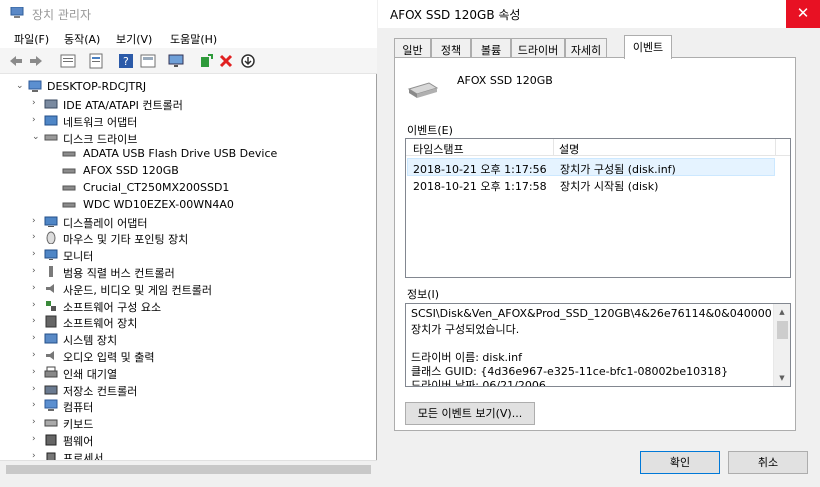 The height and width of the screenshot is (487, 820). I want to click on tree-device-item: Crucial_CT250MX200SSD1, so click(196, 187).